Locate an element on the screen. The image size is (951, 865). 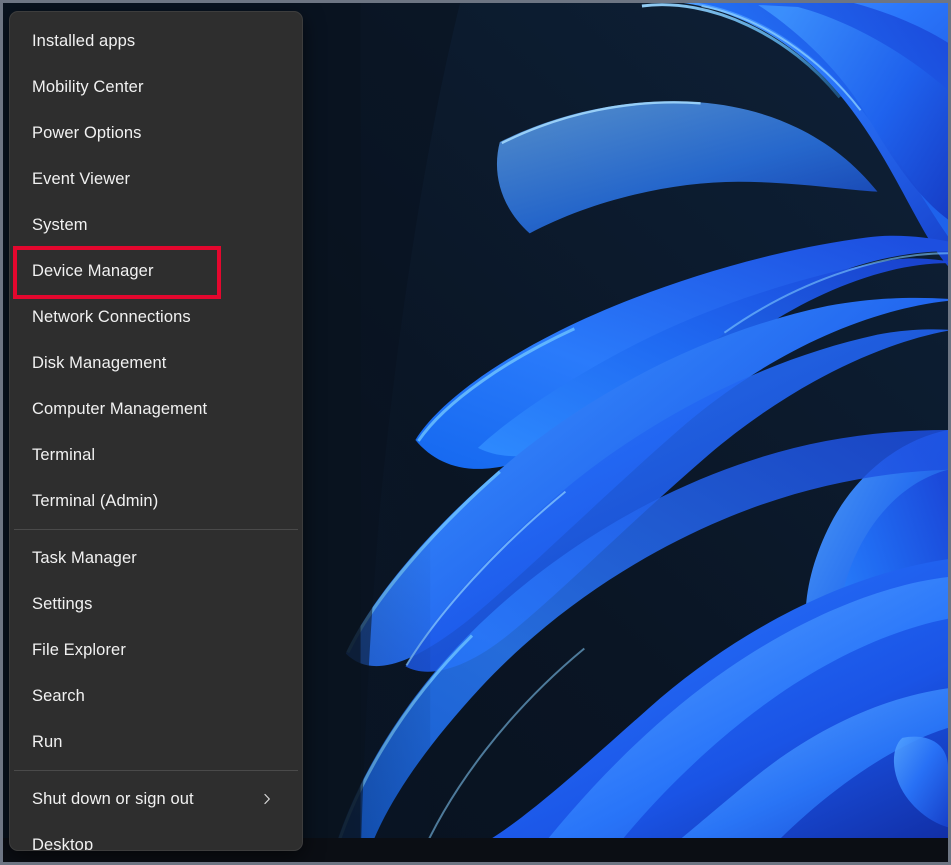
menu-item-computer-management: Computer Management is located at coordinates (156, 409).